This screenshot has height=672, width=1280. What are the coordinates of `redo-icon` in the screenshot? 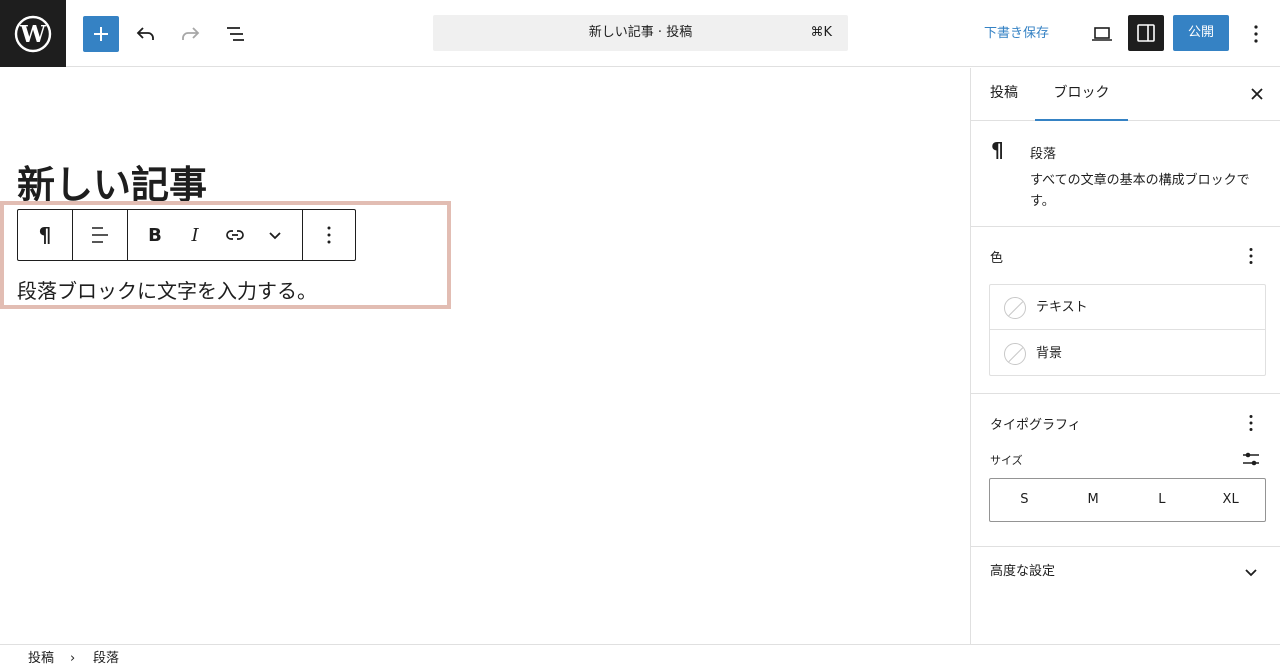 It's located at (191, 33).